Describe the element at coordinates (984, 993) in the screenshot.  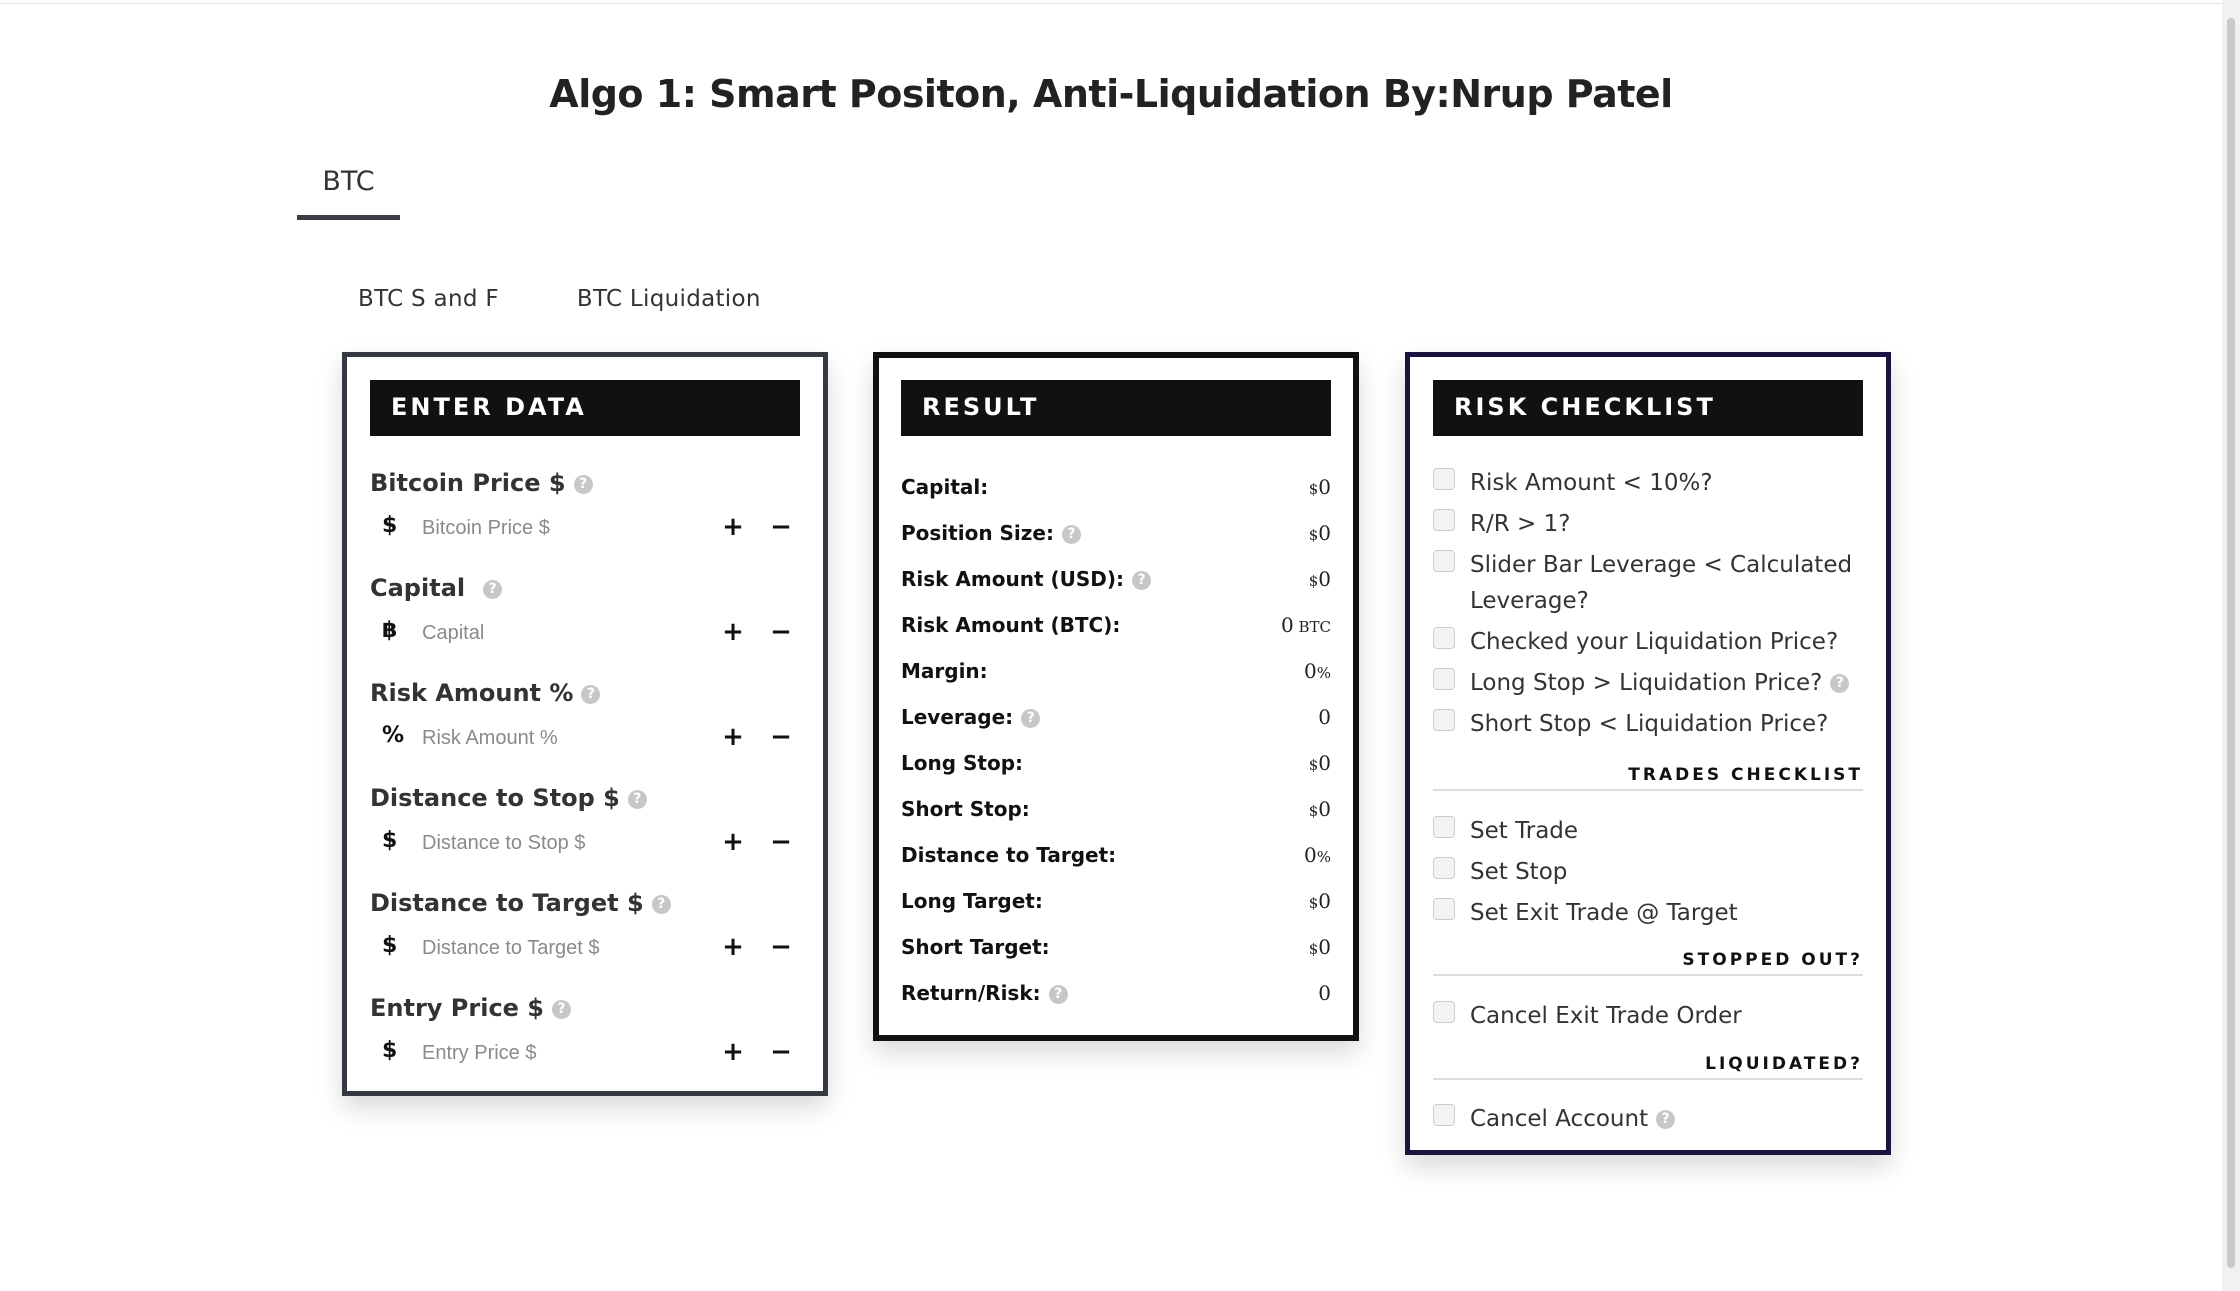
I see `result-label: Return/Risk:?` at that location.